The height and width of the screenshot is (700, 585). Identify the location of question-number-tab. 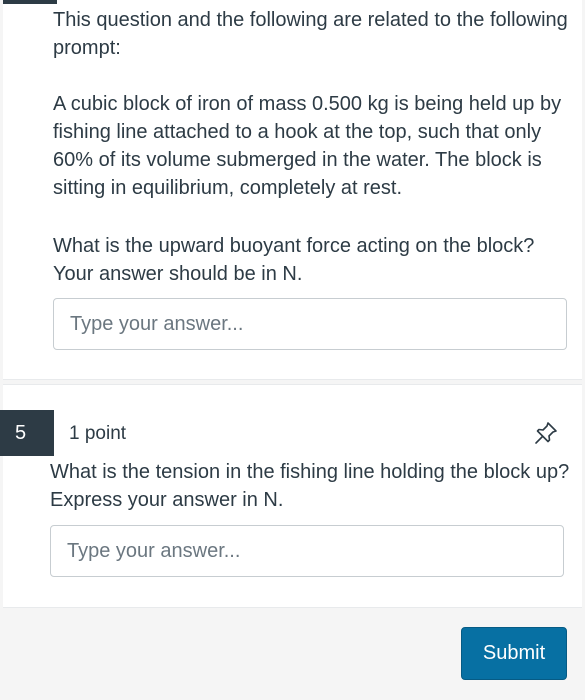
(30, 2).